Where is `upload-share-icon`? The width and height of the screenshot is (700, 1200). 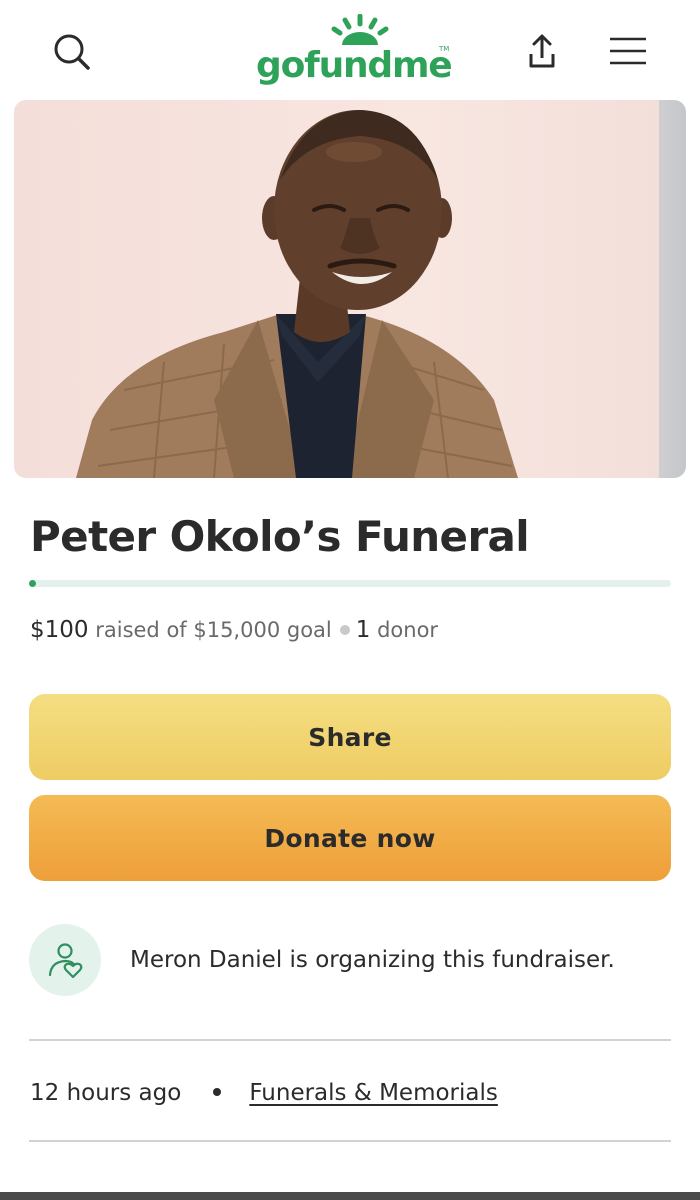 upload-share-icon is located at coordinates (542, 52).